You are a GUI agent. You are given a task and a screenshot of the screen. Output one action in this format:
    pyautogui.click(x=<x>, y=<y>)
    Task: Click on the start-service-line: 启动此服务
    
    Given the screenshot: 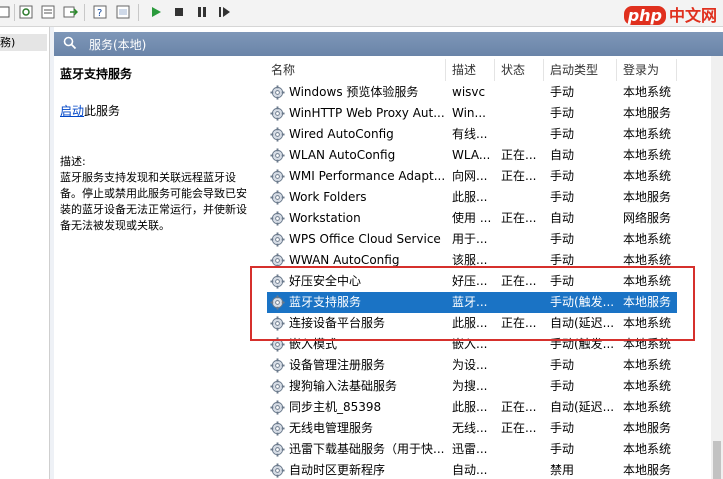 What is the action you would take?
    pyautogui.click(x=90, y=110)
    